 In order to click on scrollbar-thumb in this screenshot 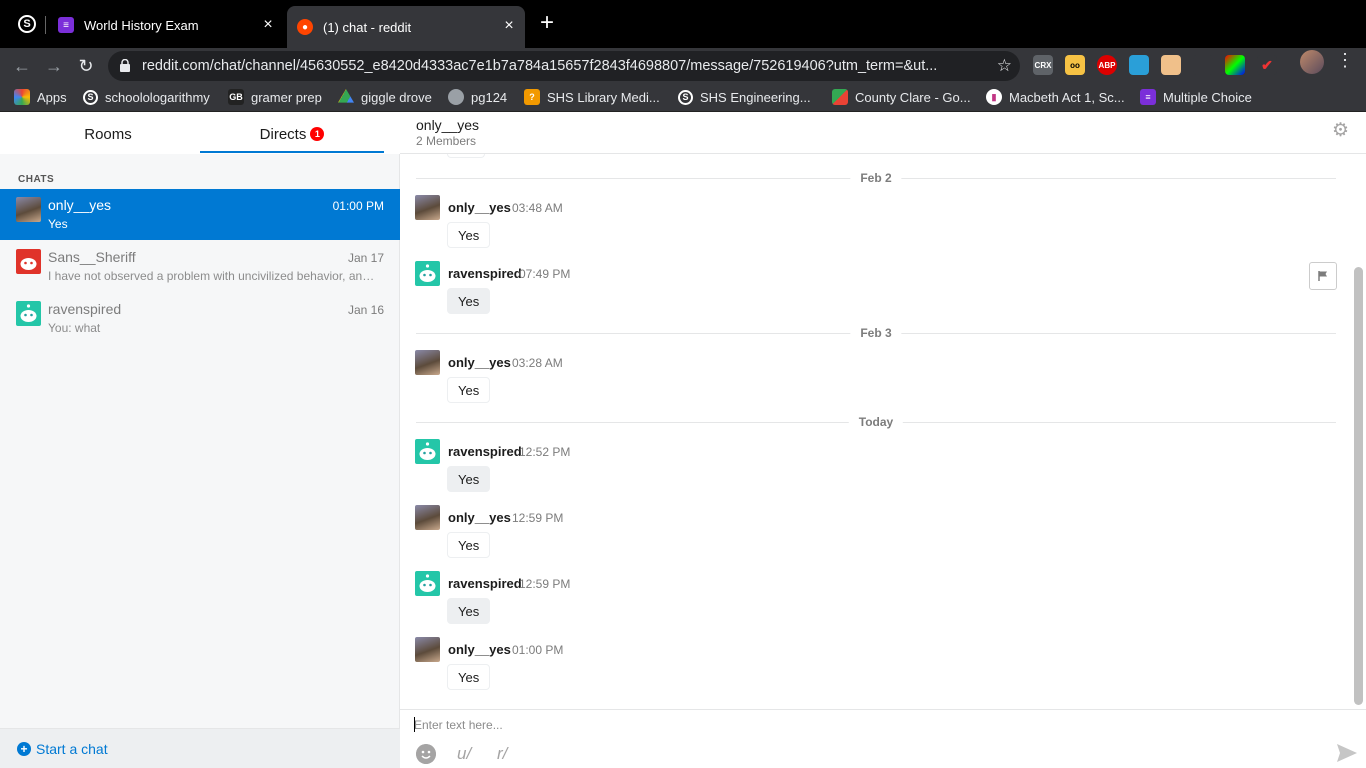, I will do `click(1358, 486)`.